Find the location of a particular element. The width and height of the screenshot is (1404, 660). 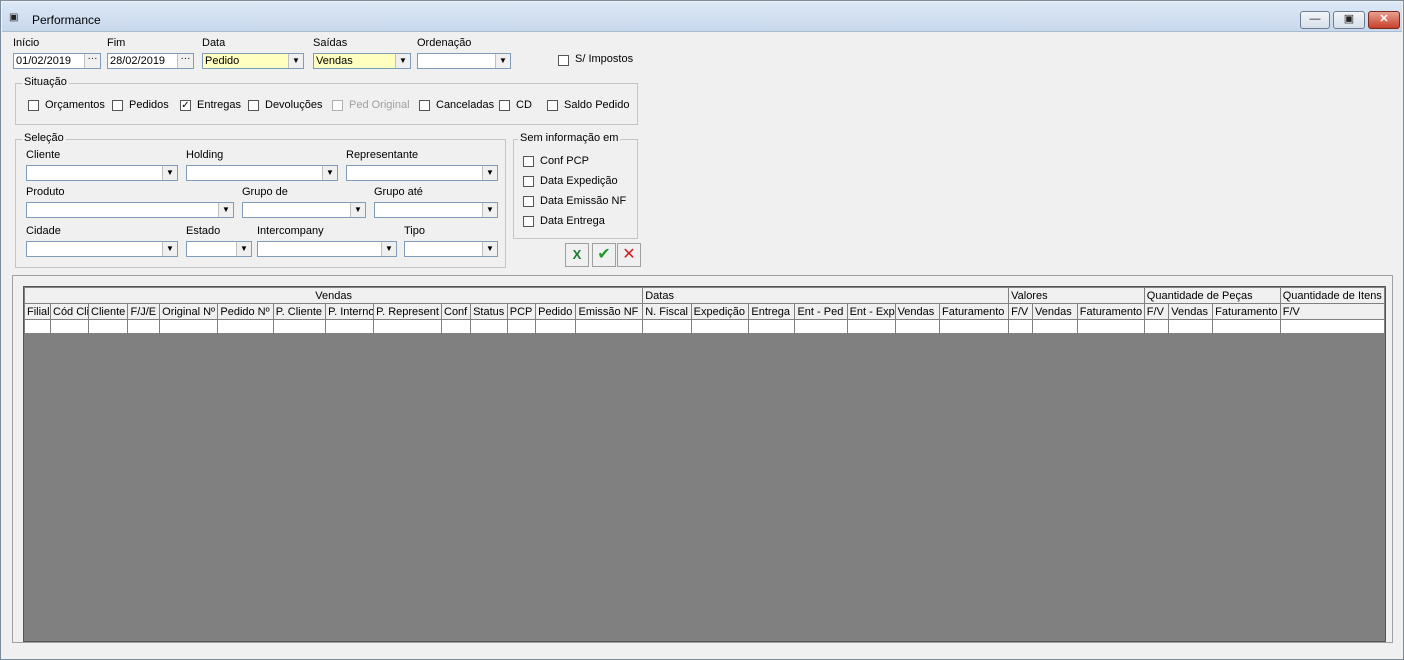

grid-column-header: PCP is located at coordinates (521, 311).